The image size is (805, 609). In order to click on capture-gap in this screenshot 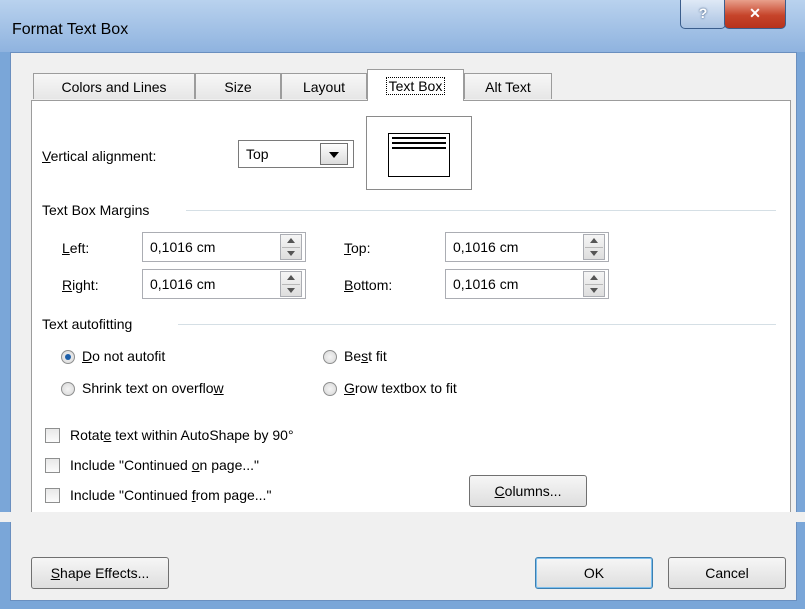, I will do `click(402, 517)`.